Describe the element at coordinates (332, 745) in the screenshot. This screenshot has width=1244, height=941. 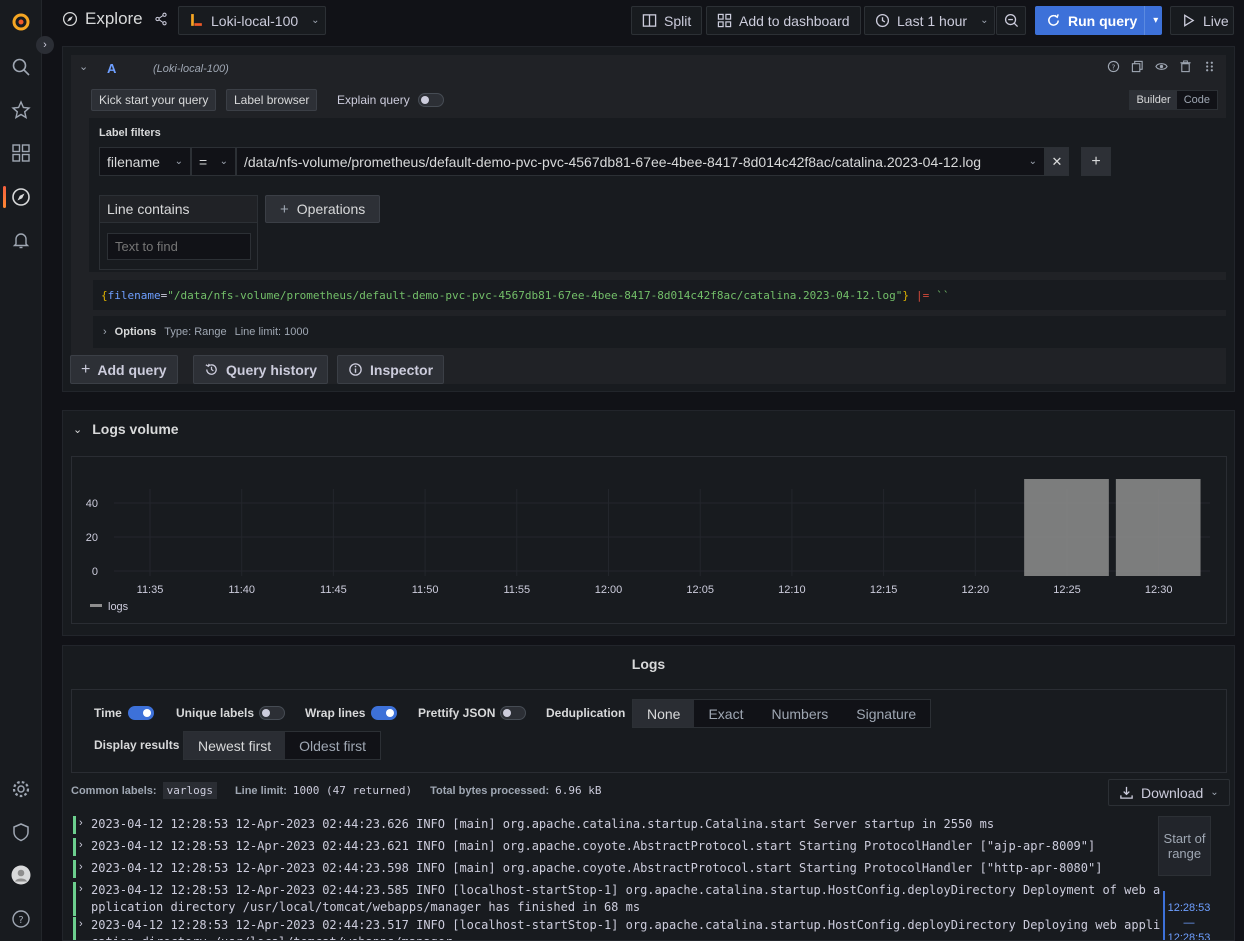
I see `oldest-first-option: Oldest first` at that location.